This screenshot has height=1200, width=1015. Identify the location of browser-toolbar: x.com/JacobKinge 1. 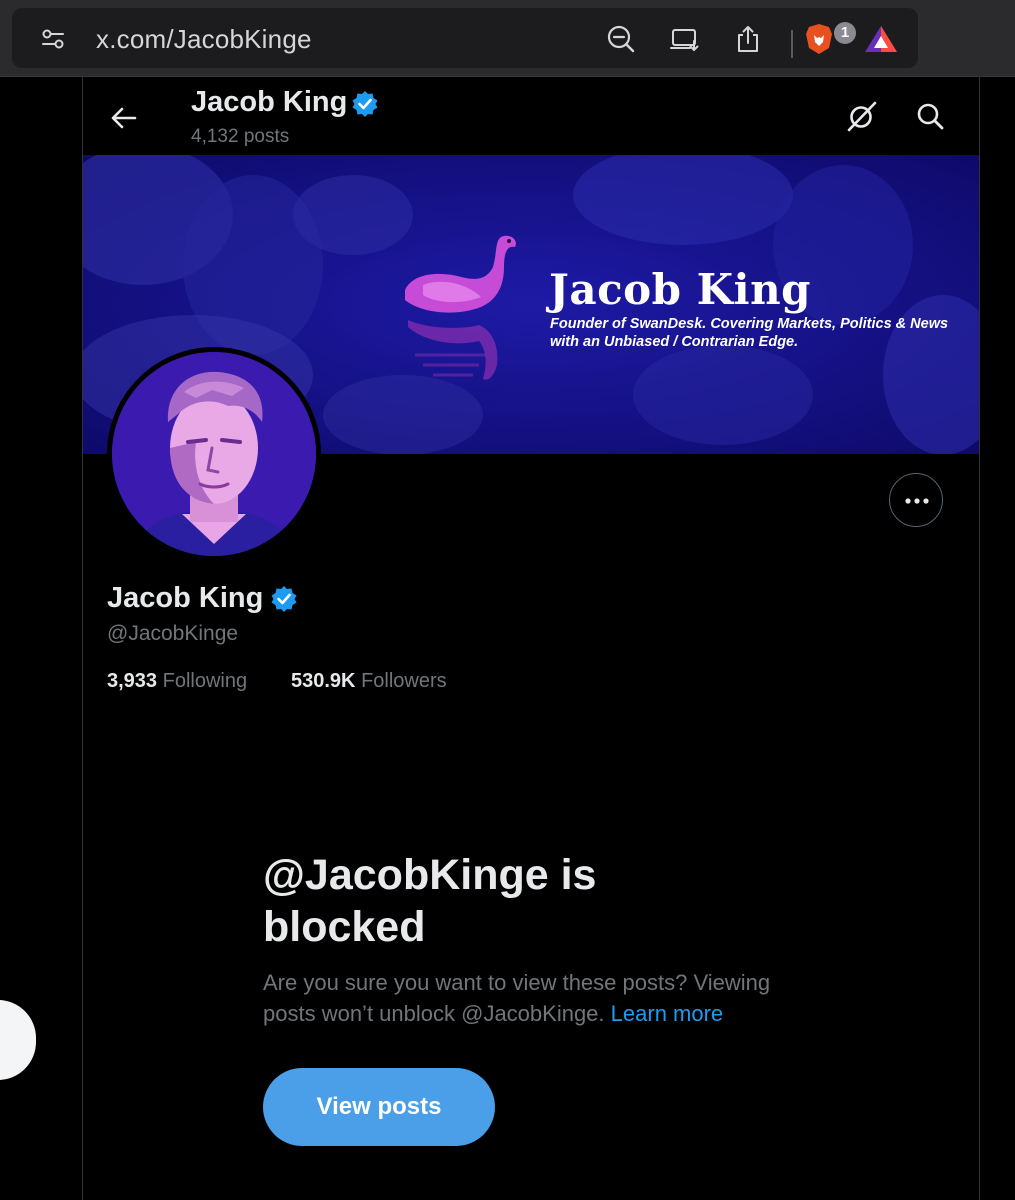
(507, 38).